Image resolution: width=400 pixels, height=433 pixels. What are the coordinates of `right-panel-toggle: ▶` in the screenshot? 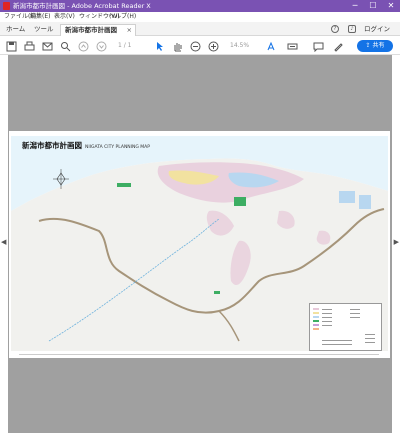 It's located at (396, 244).